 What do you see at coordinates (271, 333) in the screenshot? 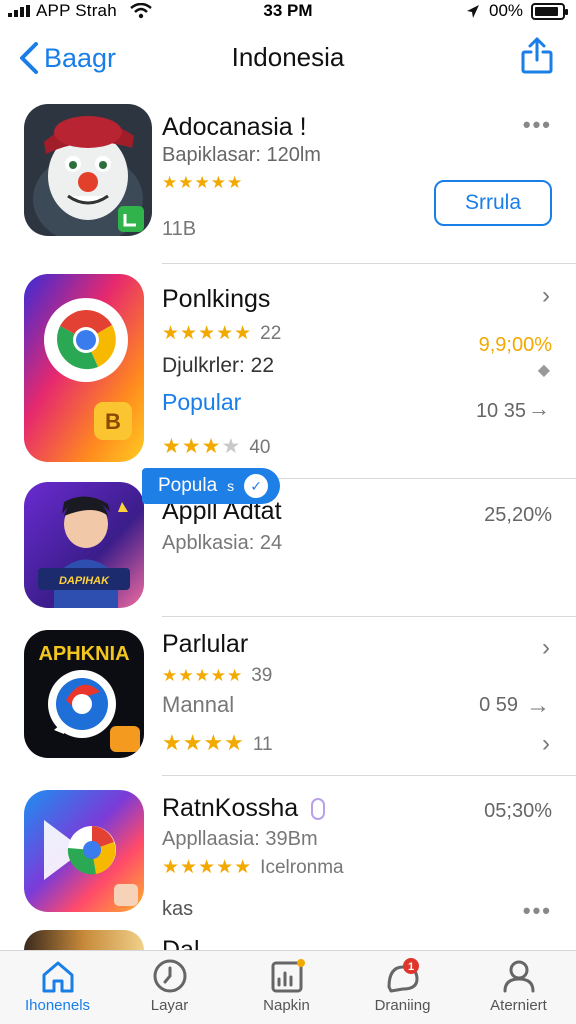
I see `rating-count: 22` at bounding box center [271, 333].